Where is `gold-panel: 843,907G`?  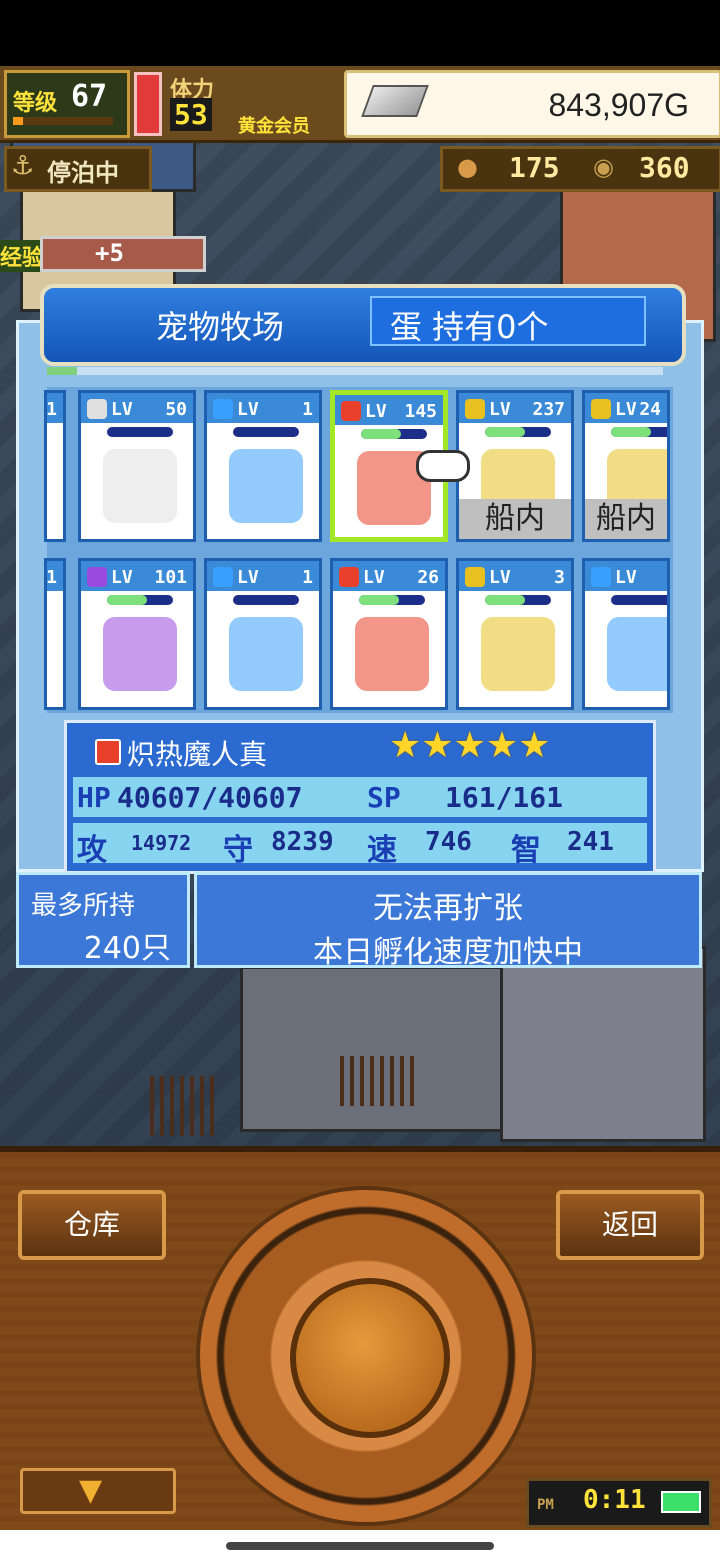
gold-panel: 843,907G is located at coordinates (532, 104).